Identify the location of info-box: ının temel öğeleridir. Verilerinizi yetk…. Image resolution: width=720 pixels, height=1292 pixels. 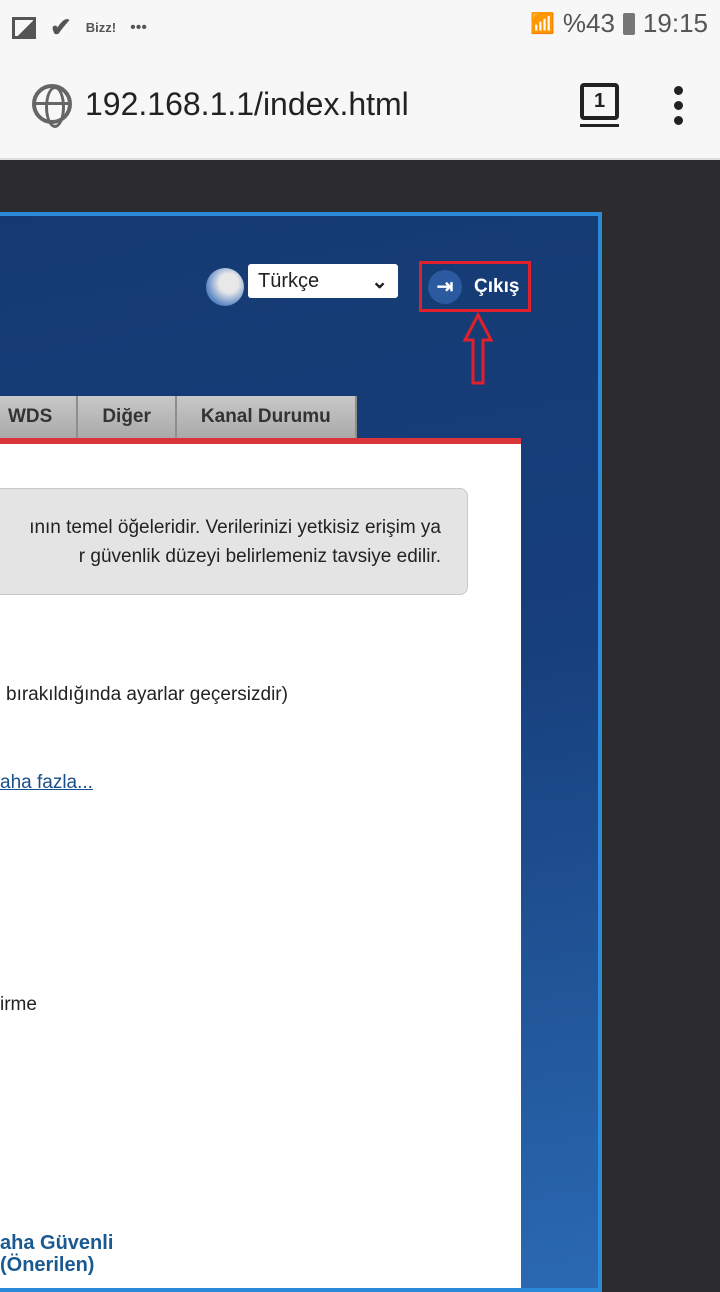
(234, 541).